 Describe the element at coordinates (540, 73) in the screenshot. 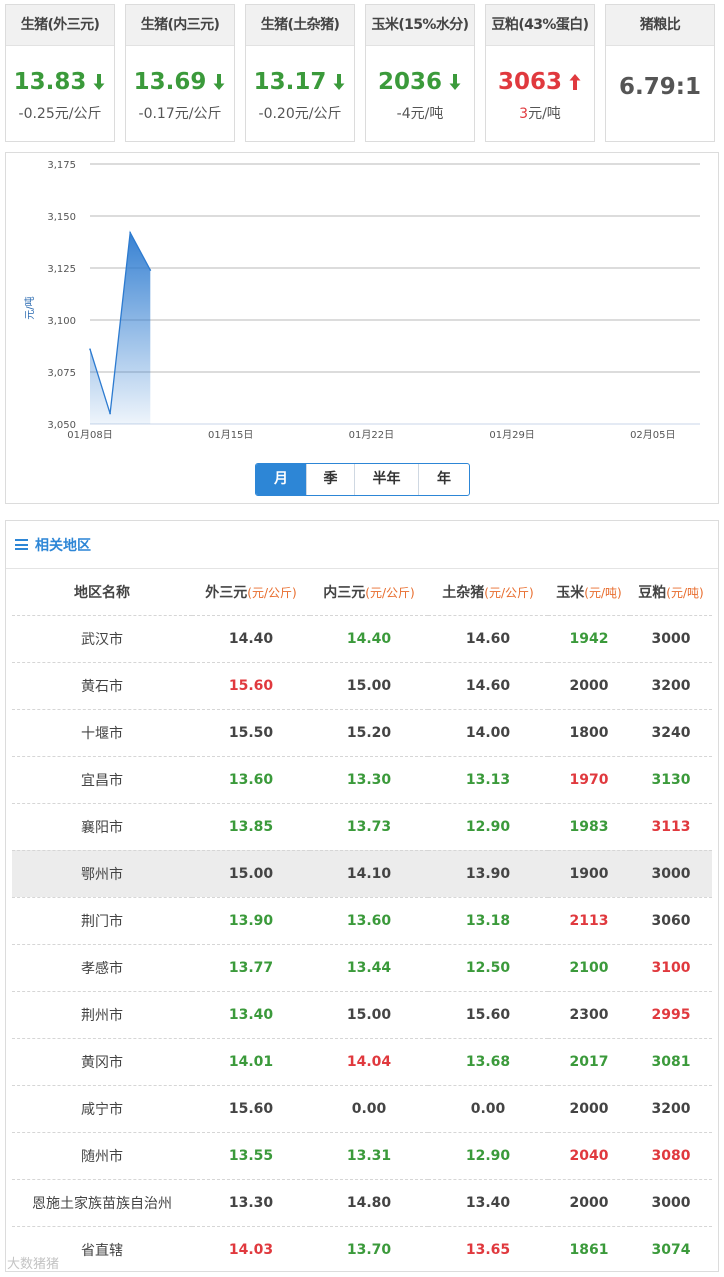

I see `card-soymeal: 豆粕(43%蛋白) 3063 3元/吨` at that location.